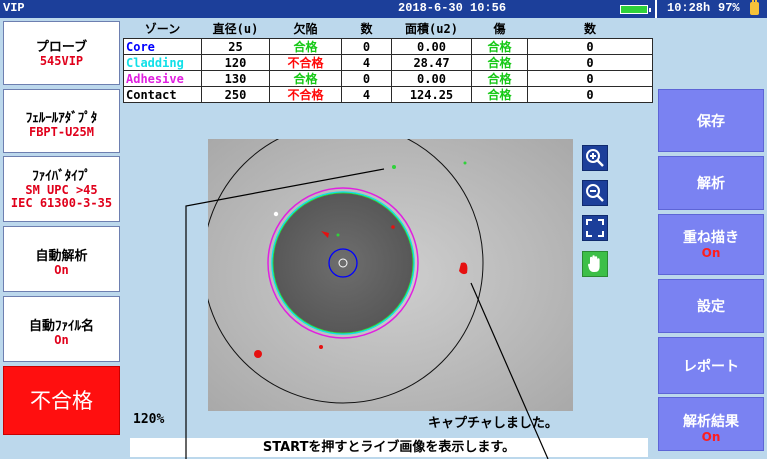  Describe the element at coordinates (61, 270) in the screenshot. I see `auto-analysis-value: On` at that location.